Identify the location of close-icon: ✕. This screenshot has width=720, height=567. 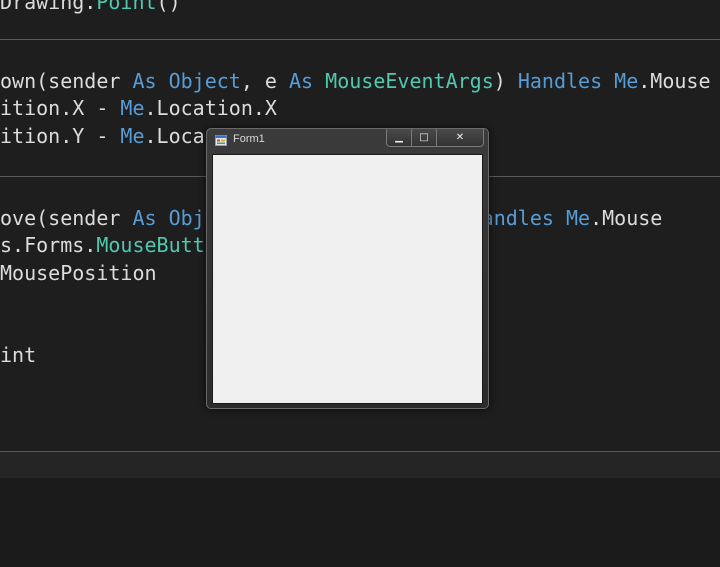
(460, 137).